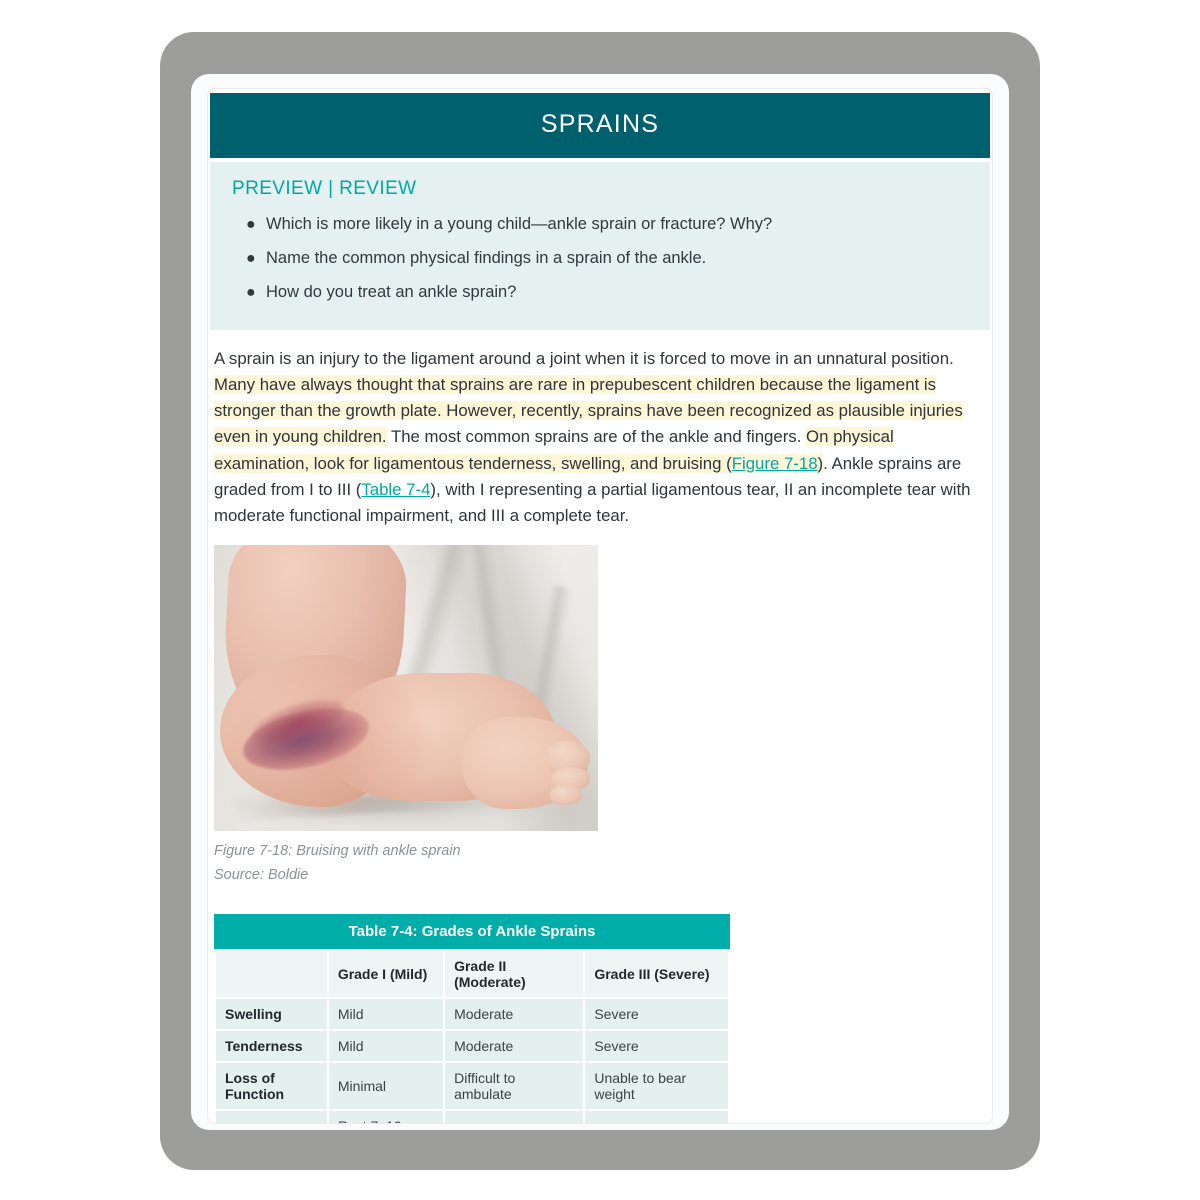 The width and height of the screenshot is (1200, 1200). Describe the element at coordinates (271, 1014) in the screenshot. I see `row-label: Swelling` at that location.